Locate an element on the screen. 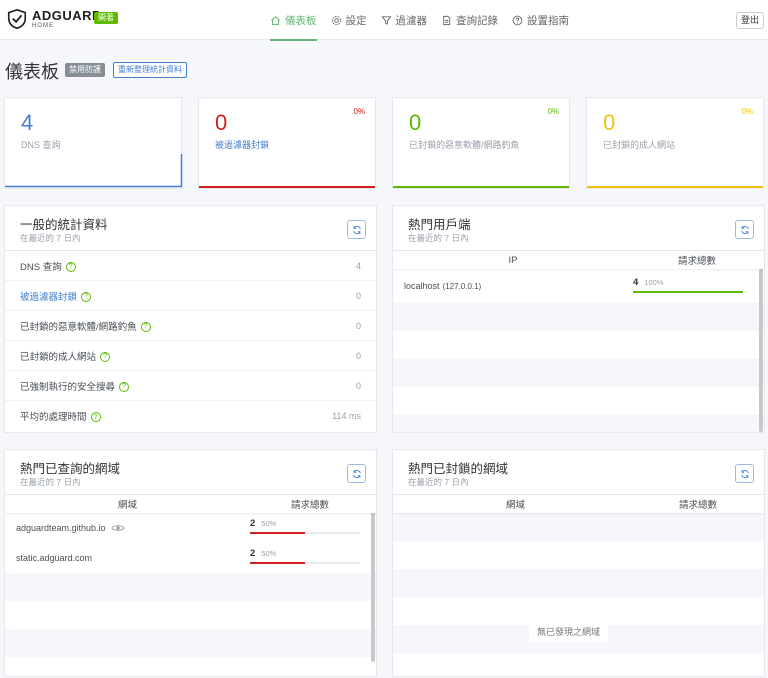 Image resolution: width=768 pixels, height=678 pixels. help-circle-icon is located at coordinates (517, 20).